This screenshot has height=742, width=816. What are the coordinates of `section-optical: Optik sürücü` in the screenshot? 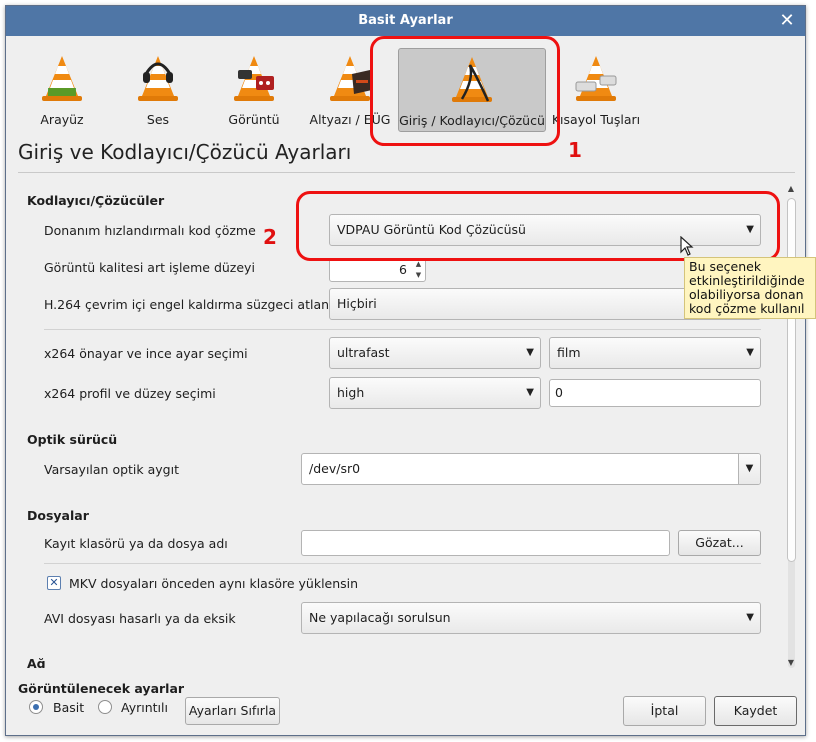 It's located at (72, 439).